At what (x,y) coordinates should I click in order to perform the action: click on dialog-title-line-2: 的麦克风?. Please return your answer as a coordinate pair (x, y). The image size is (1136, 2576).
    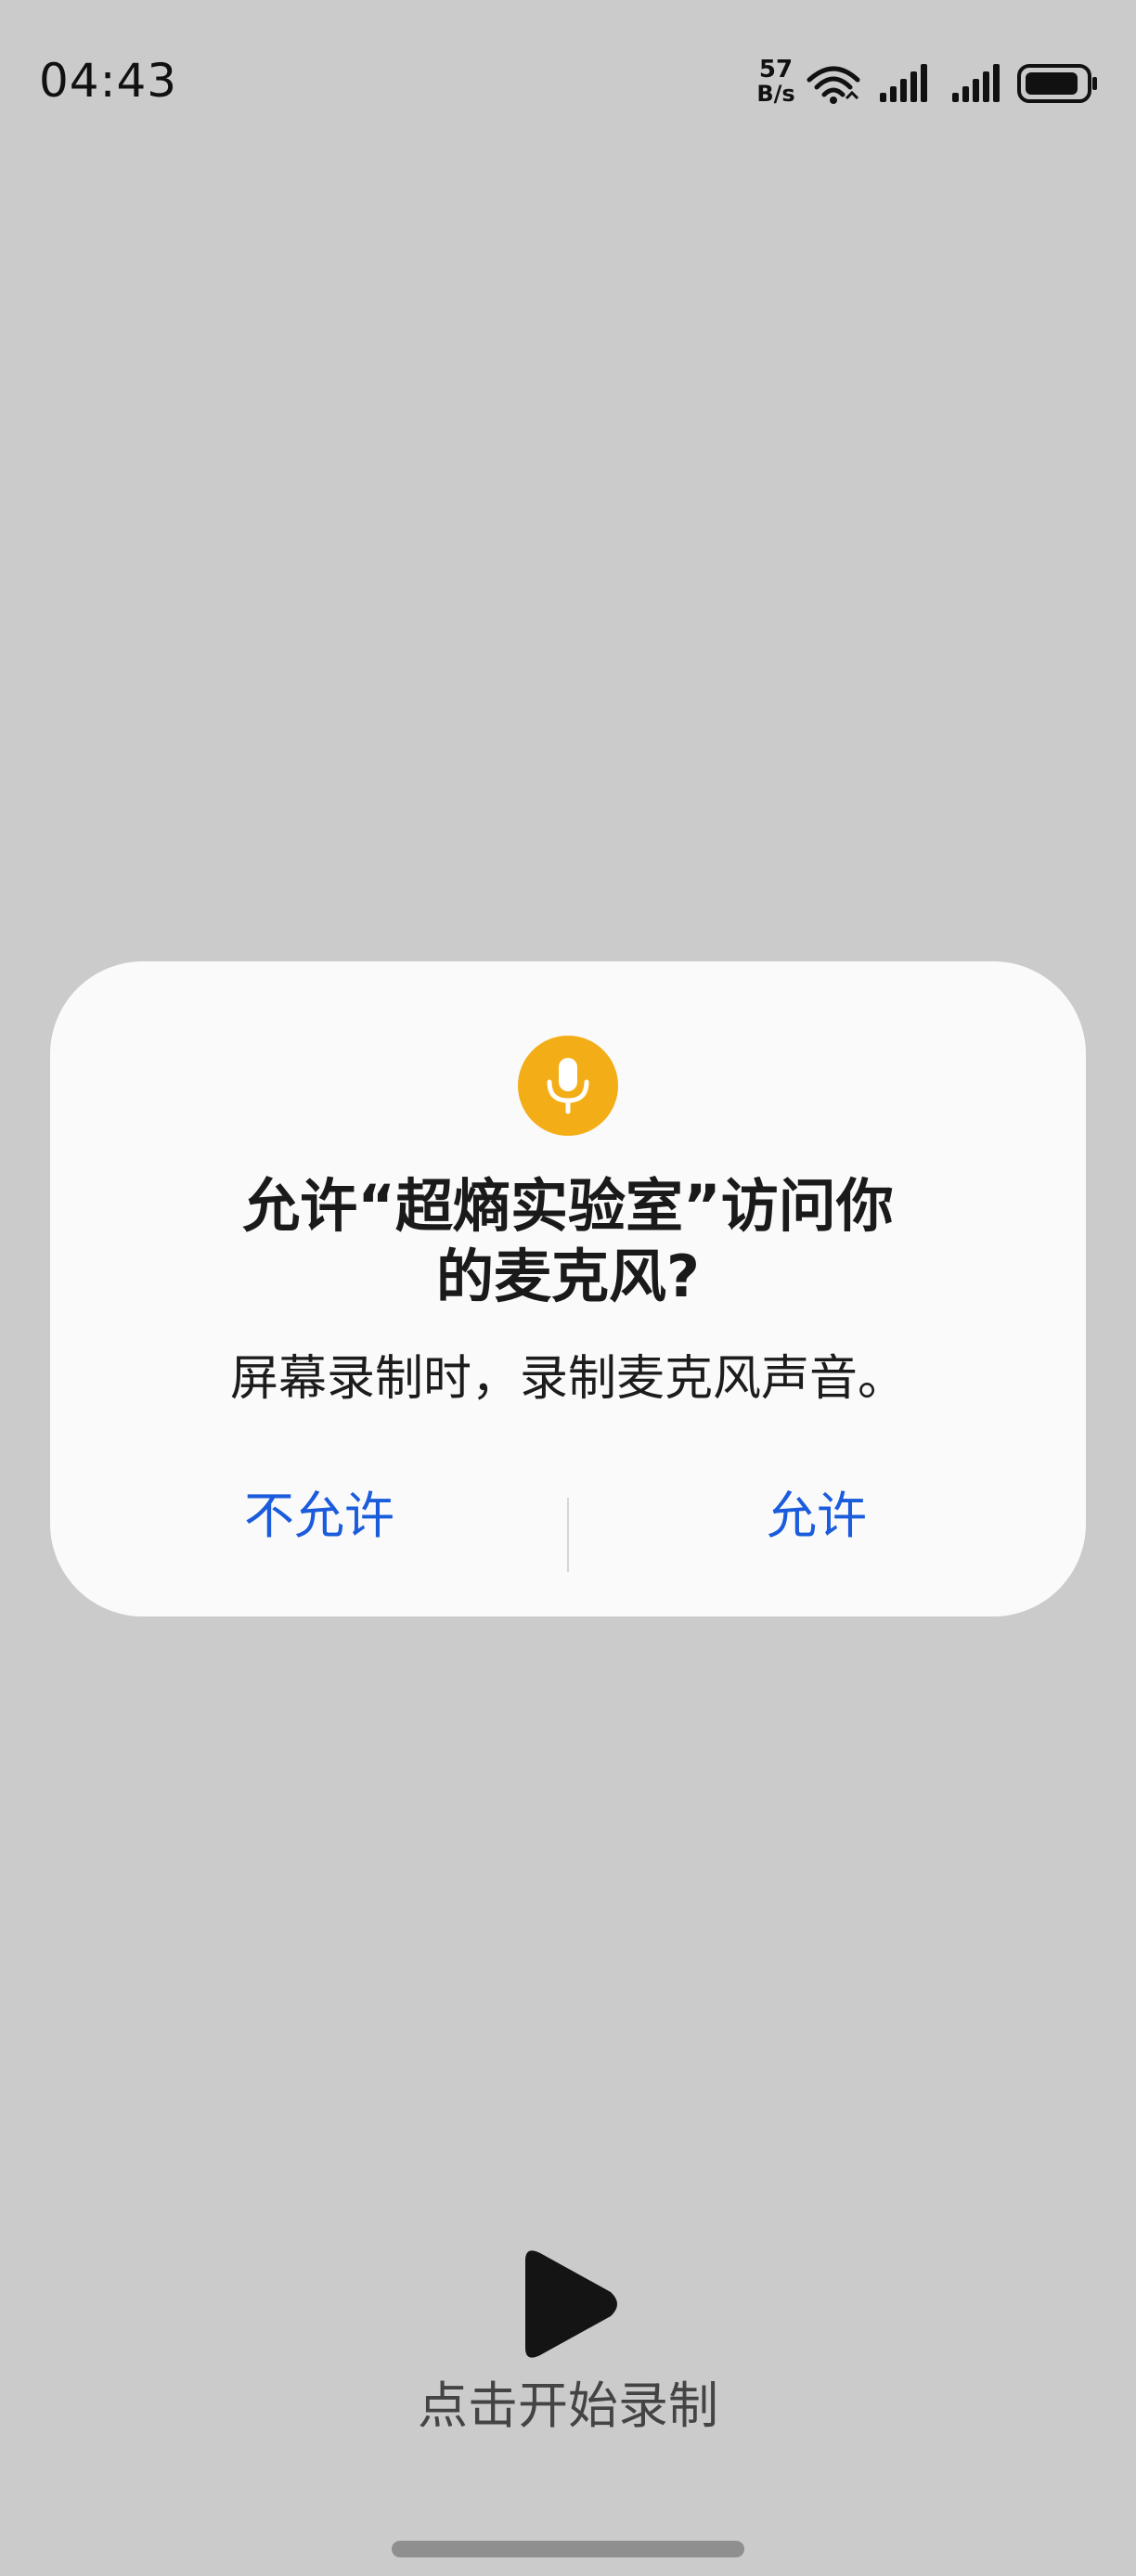
    Looking at the image, I should click on (568, 1276).